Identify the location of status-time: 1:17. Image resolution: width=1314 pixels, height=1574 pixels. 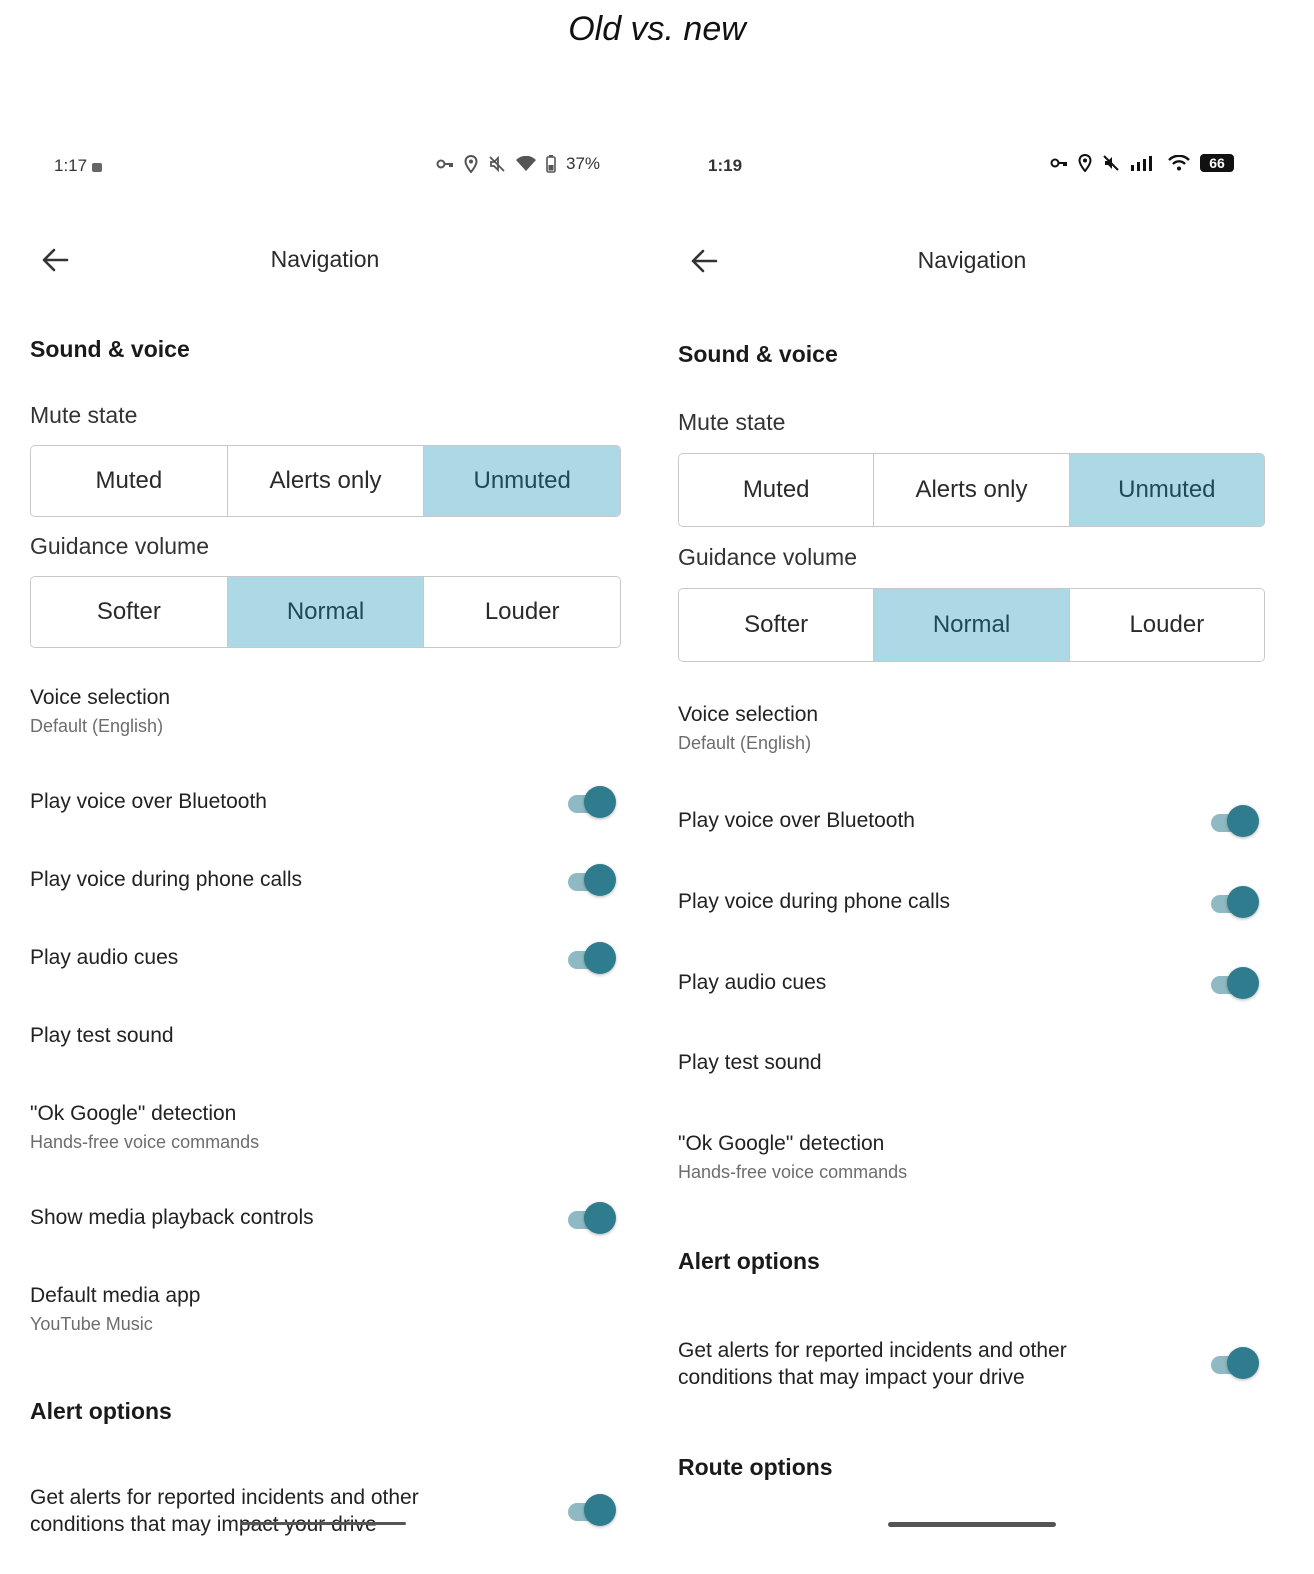
(71, 165).